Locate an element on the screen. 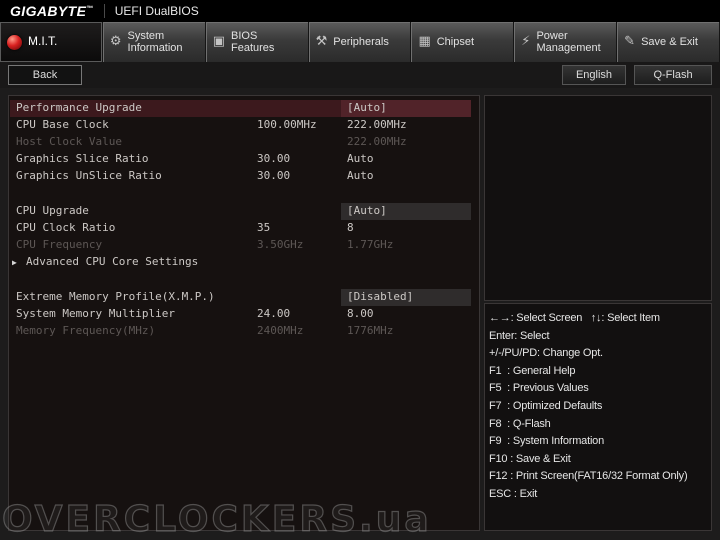  setting-value: 24.00 is located at coordinates (274, 313).